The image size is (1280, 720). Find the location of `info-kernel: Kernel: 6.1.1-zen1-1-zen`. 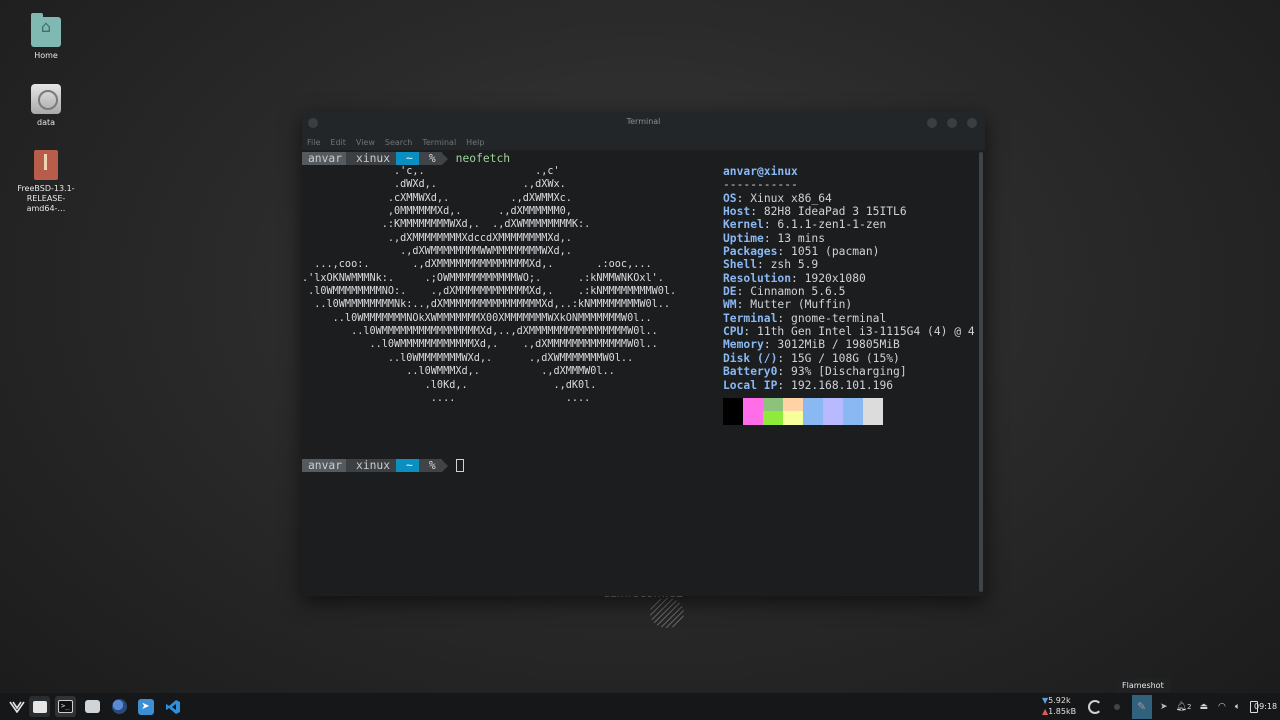

info-kernel: Kernel: 6.1.1-zen1-1-zen is located at coordinates (805, 225).